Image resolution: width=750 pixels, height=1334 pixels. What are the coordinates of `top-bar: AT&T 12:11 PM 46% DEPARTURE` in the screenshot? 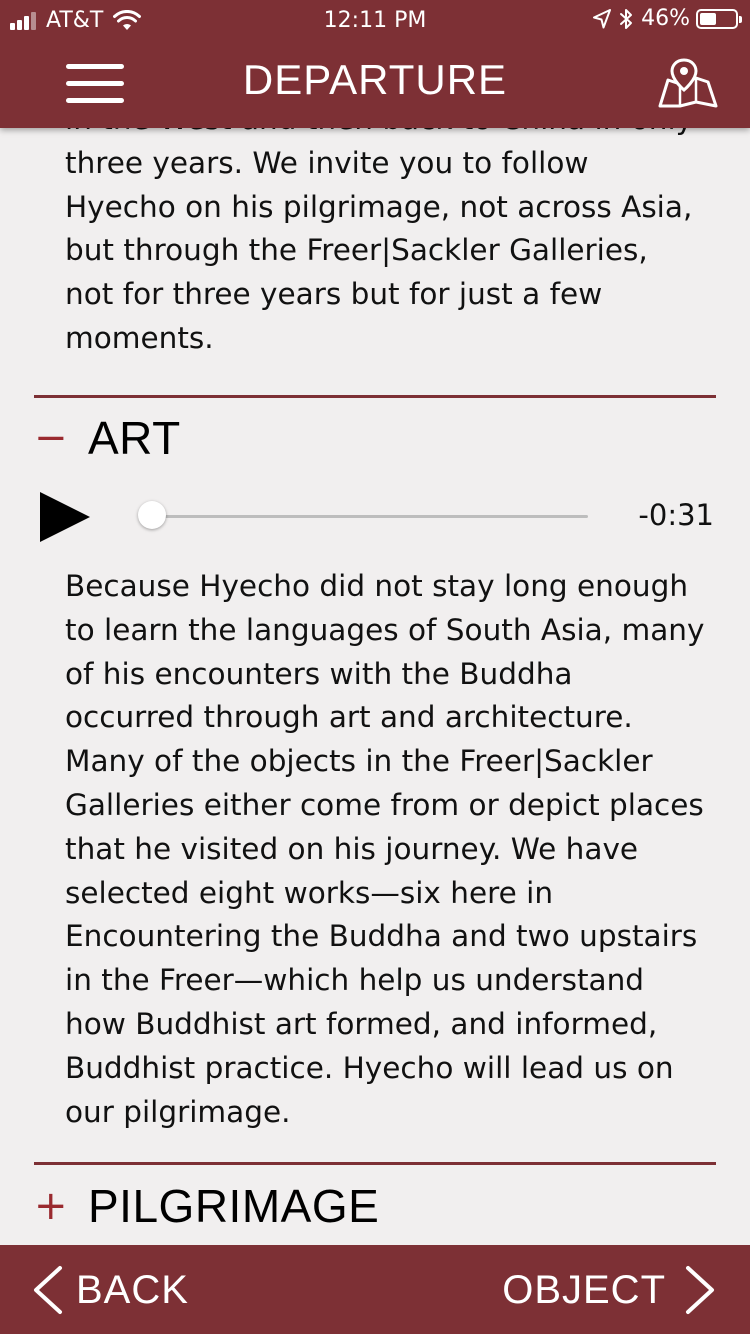 It's located at (375, 64).